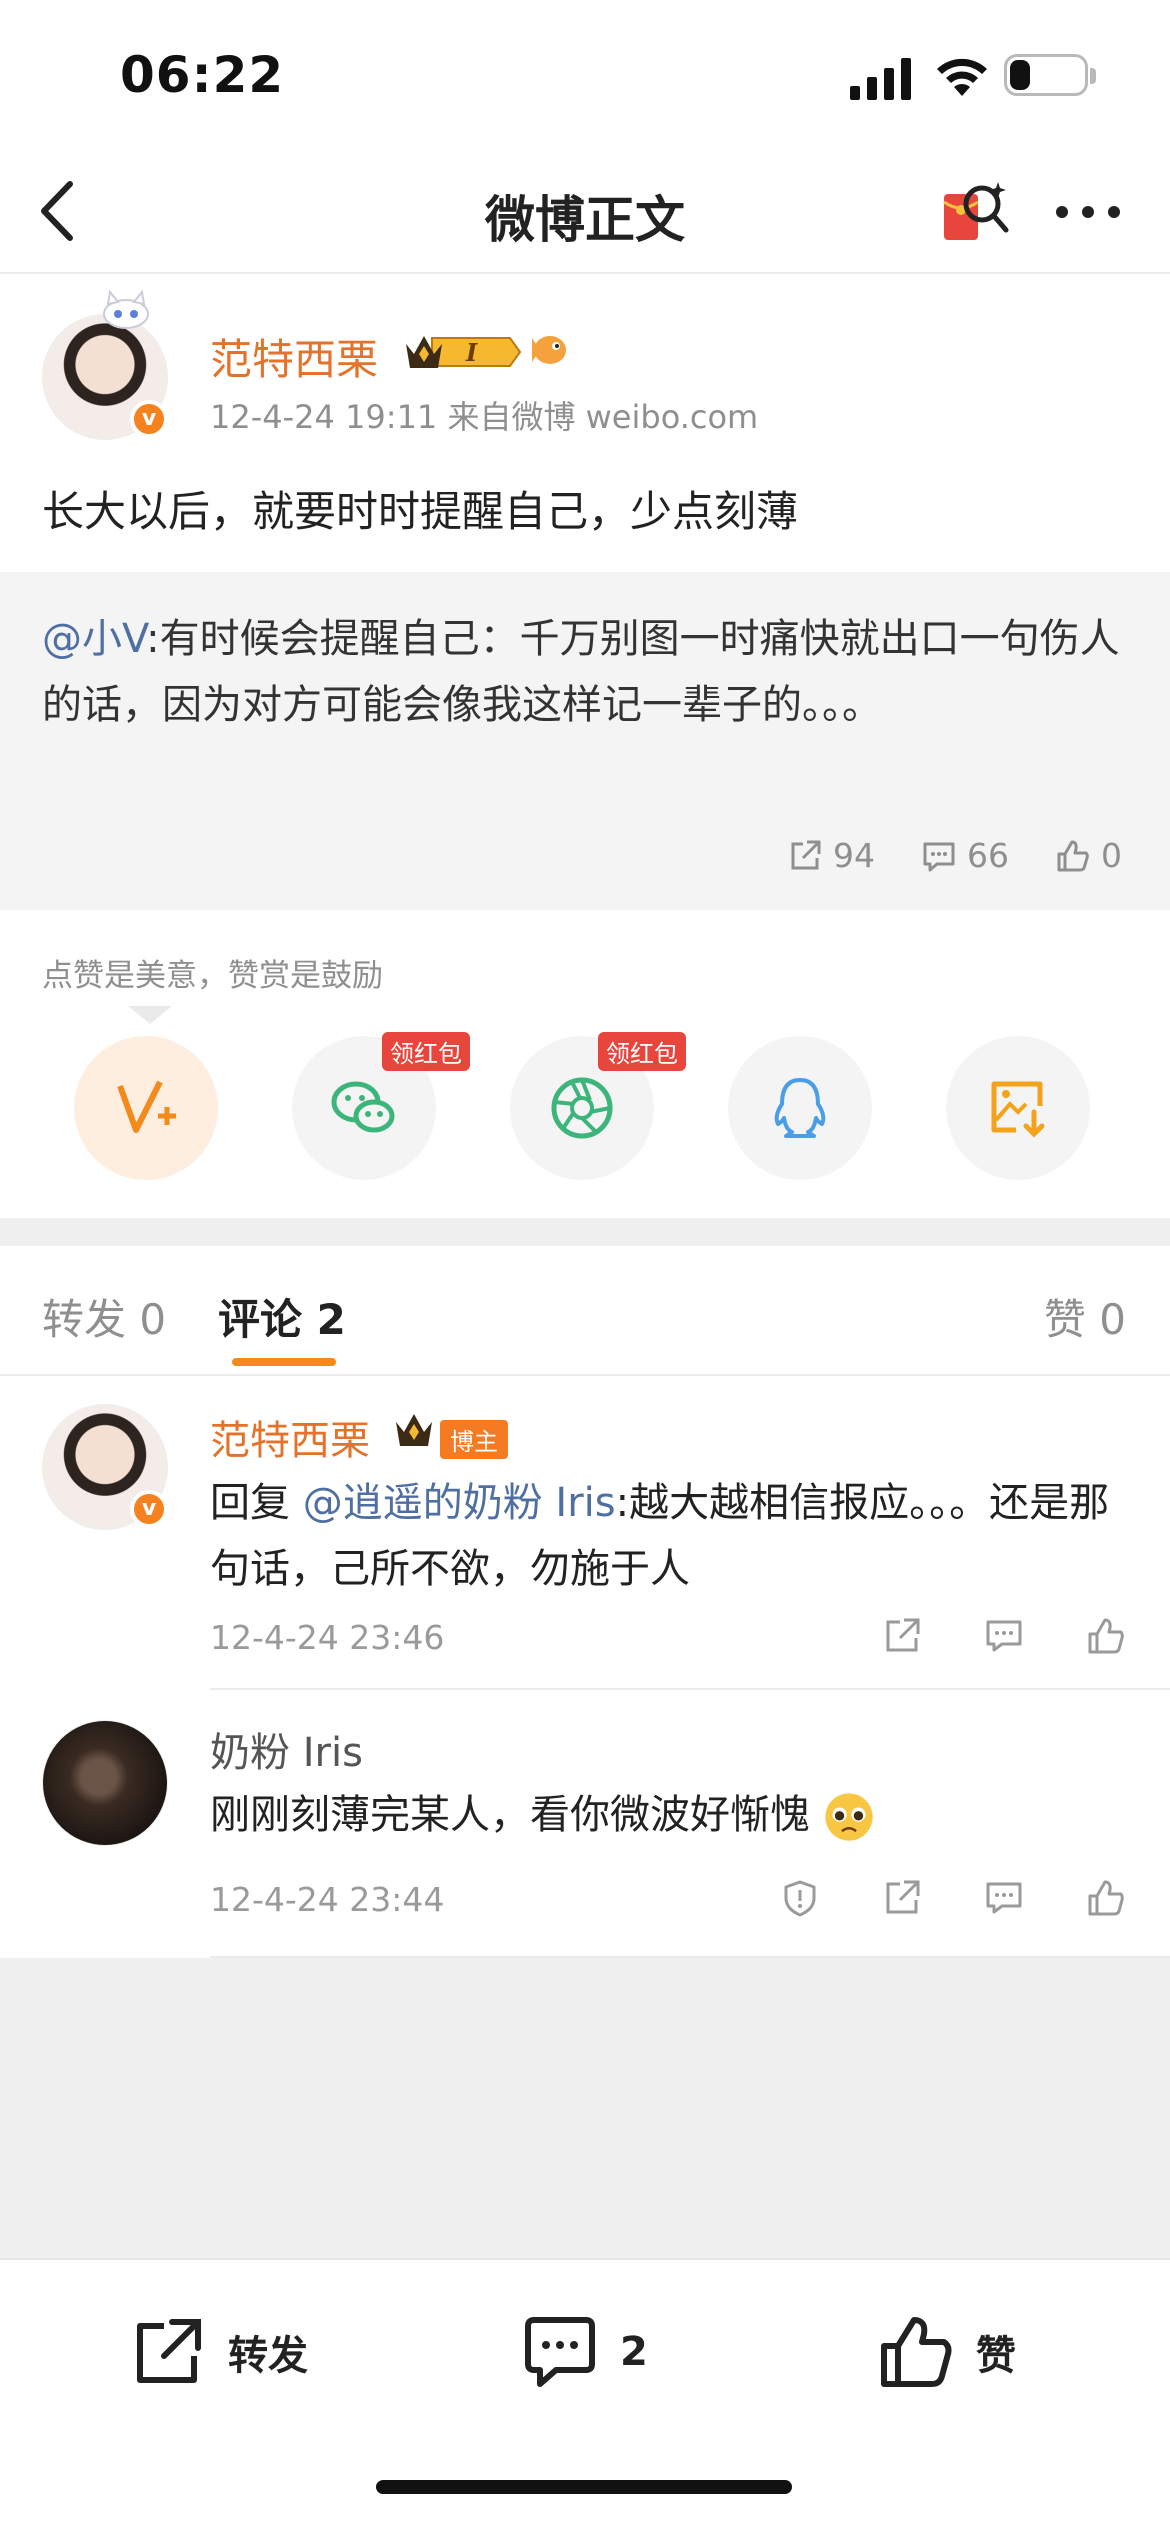  I want to click on membership-crown-icon, so click(414, 1430).